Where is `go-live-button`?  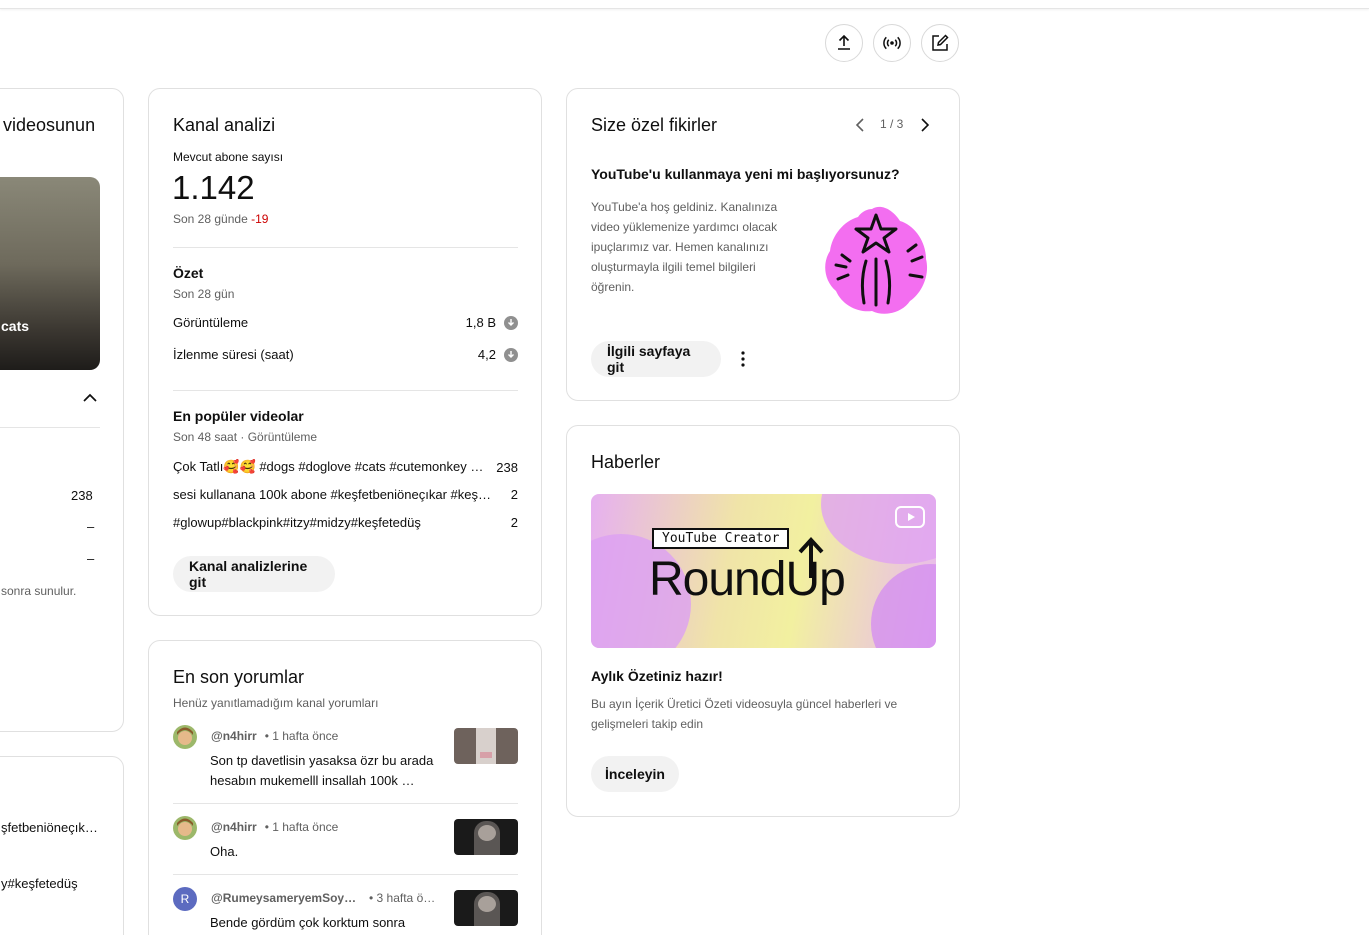 go-live-button is located at coordinates (892, 43).